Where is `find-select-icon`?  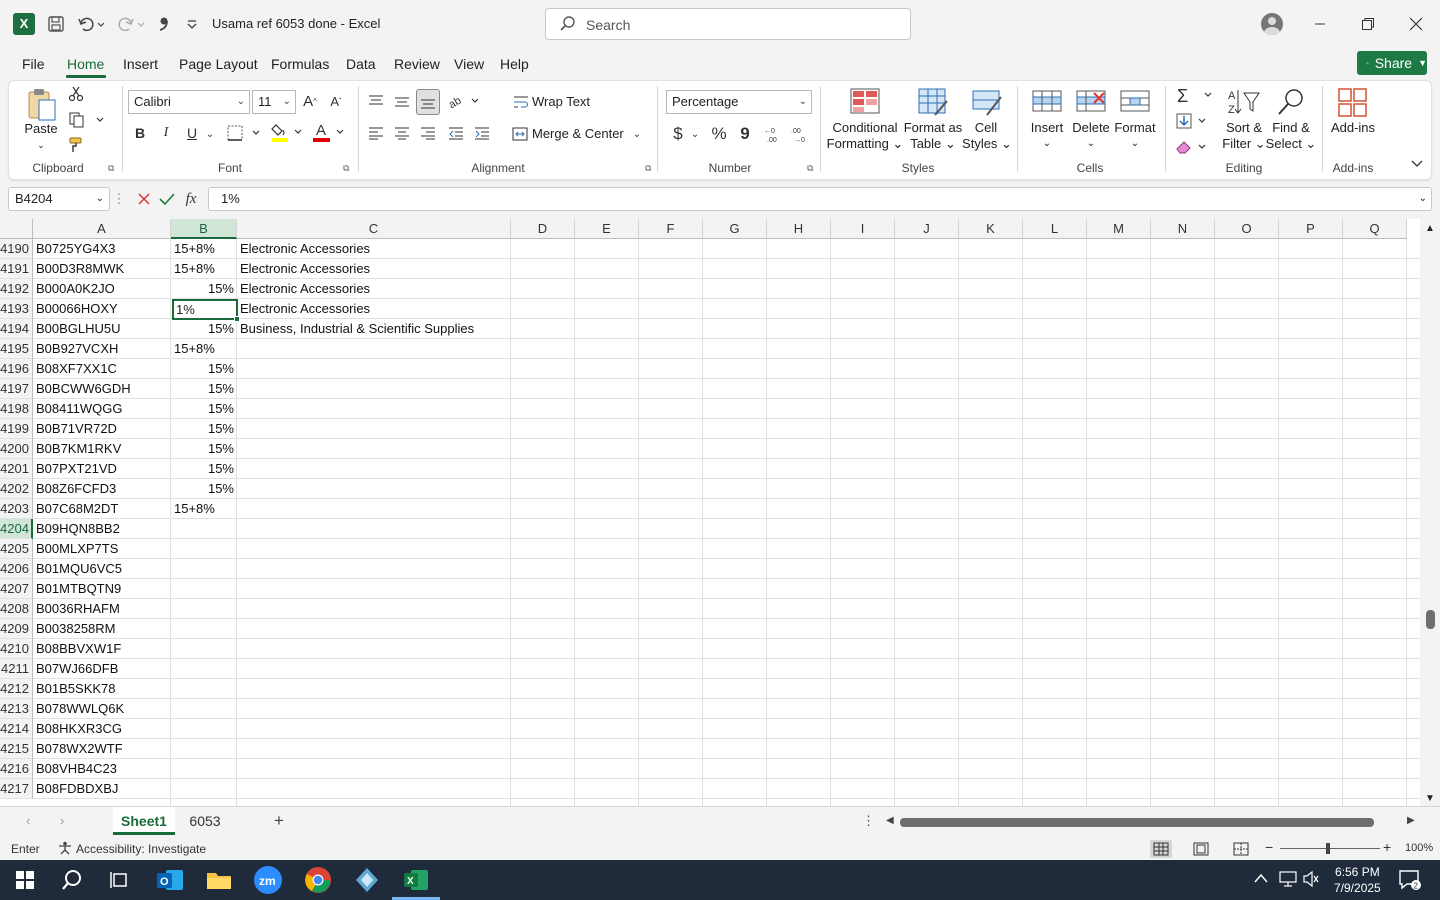
find-select-icon is located at coordinates (1291, 102).